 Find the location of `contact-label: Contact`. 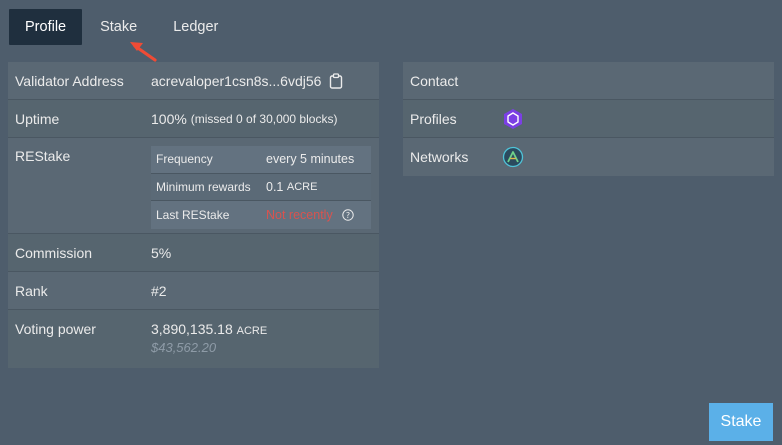

contact-label: Contact is located at coordinates (434, 80).